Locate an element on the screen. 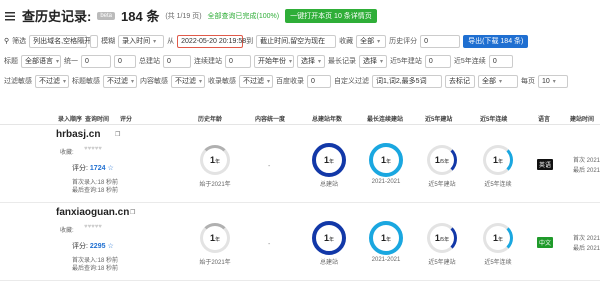  index-sensitive-label: 收录敏感 is located at coordinates (222, 81).